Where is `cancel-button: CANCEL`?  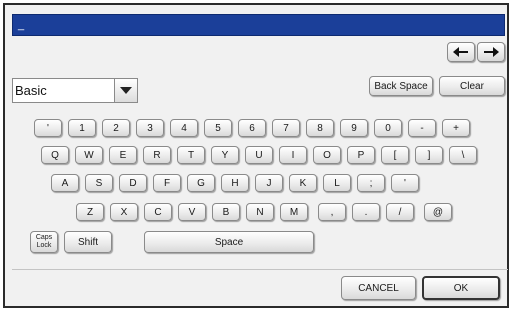 cancel-button: CANCEL is located at coordinates (378, 288).